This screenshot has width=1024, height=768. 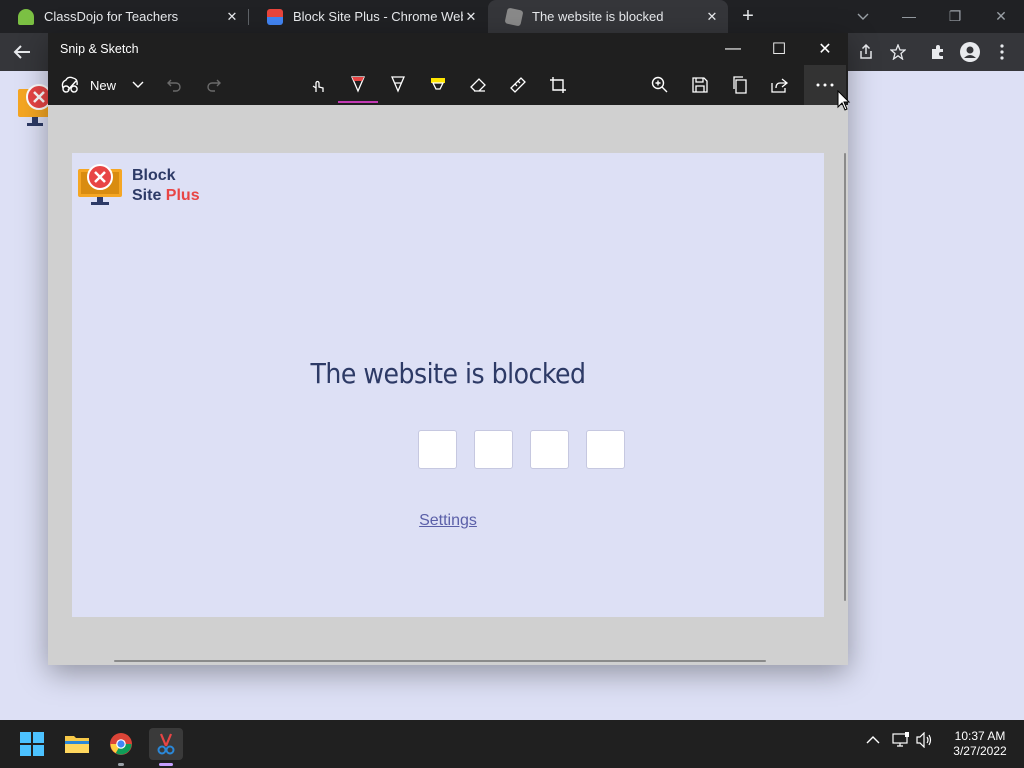 I want to click on pencil-icon, so click(x=398, y=84).